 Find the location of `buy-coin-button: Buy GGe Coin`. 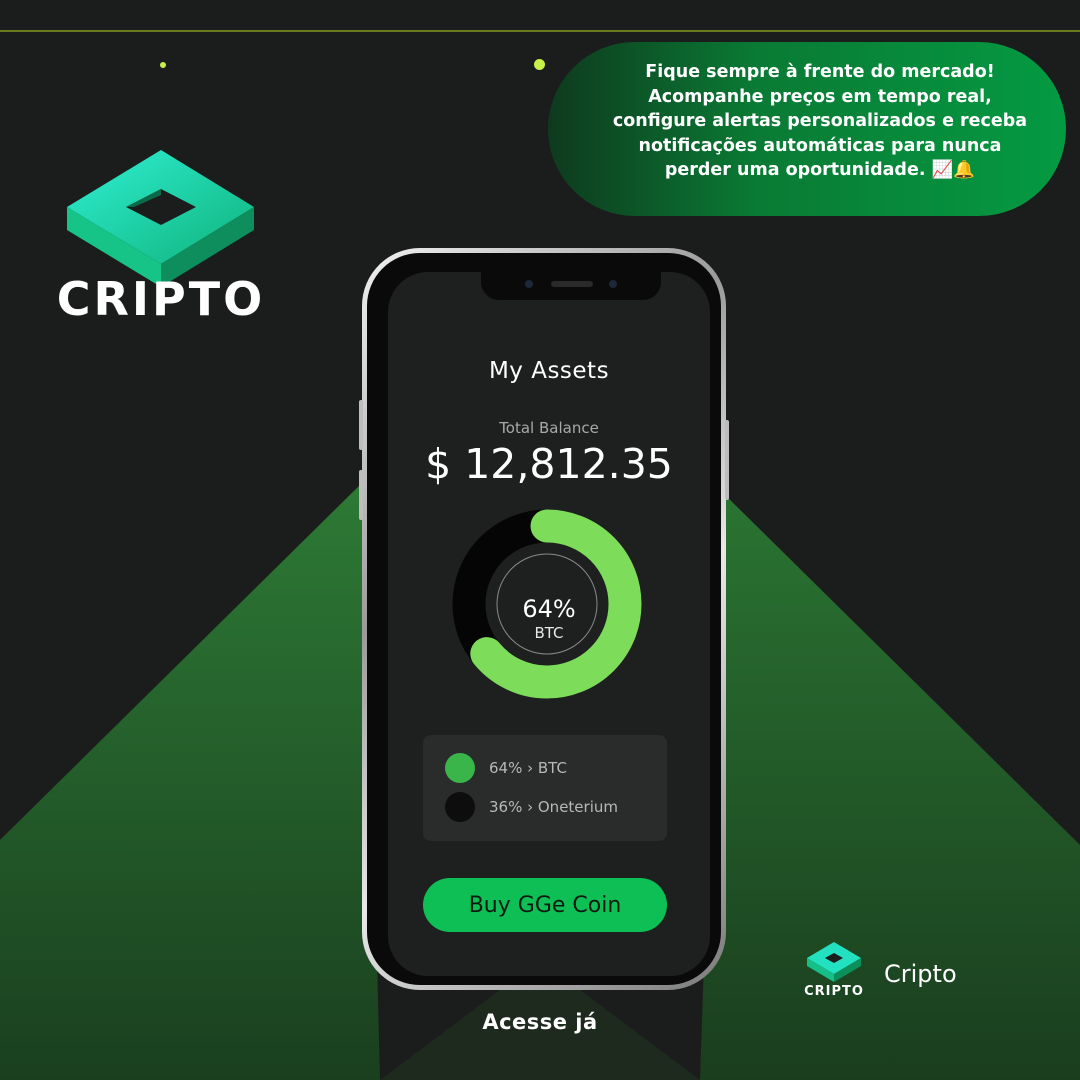

buy-coin-button: Buy GGe Coin is located at coordinates (545, 905).